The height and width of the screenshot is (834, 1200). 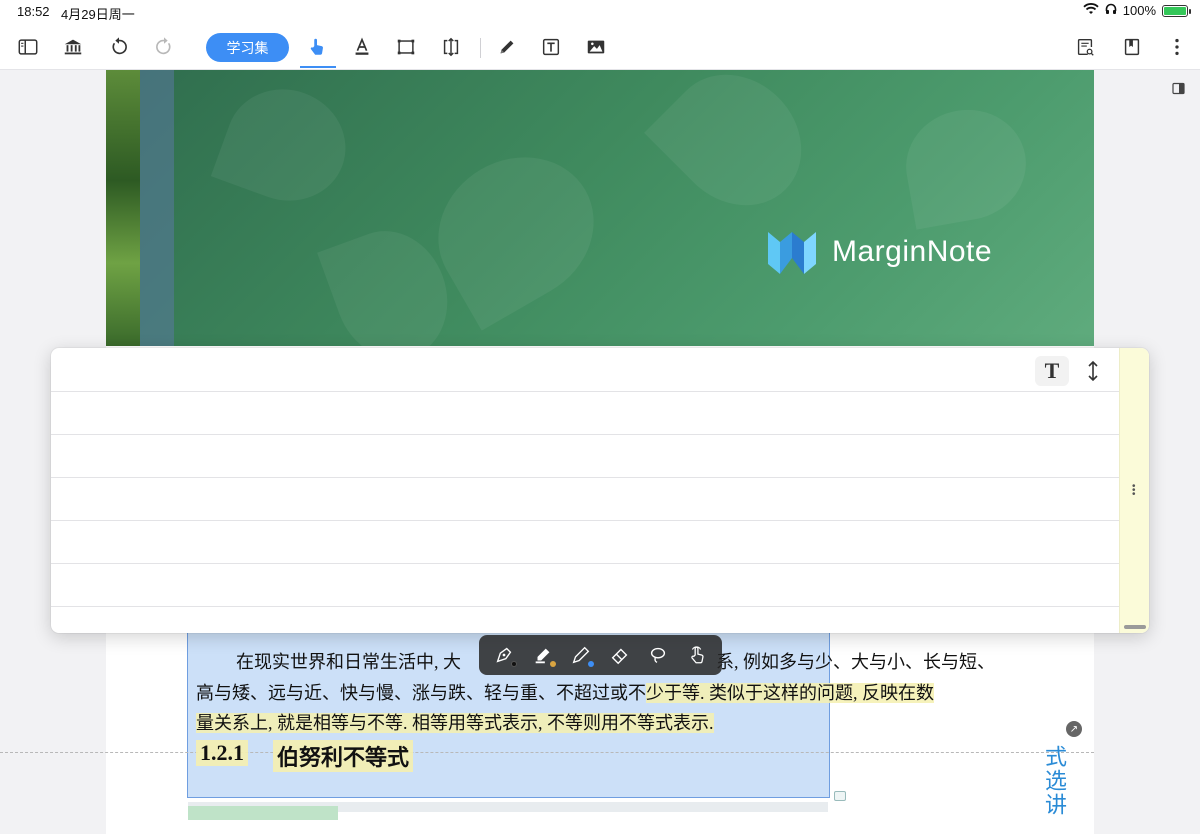 What do you see at coordinates (1093, 371) in the screenshot?
I see `resize-vertical-icon` at bounding box center [1093, 371].